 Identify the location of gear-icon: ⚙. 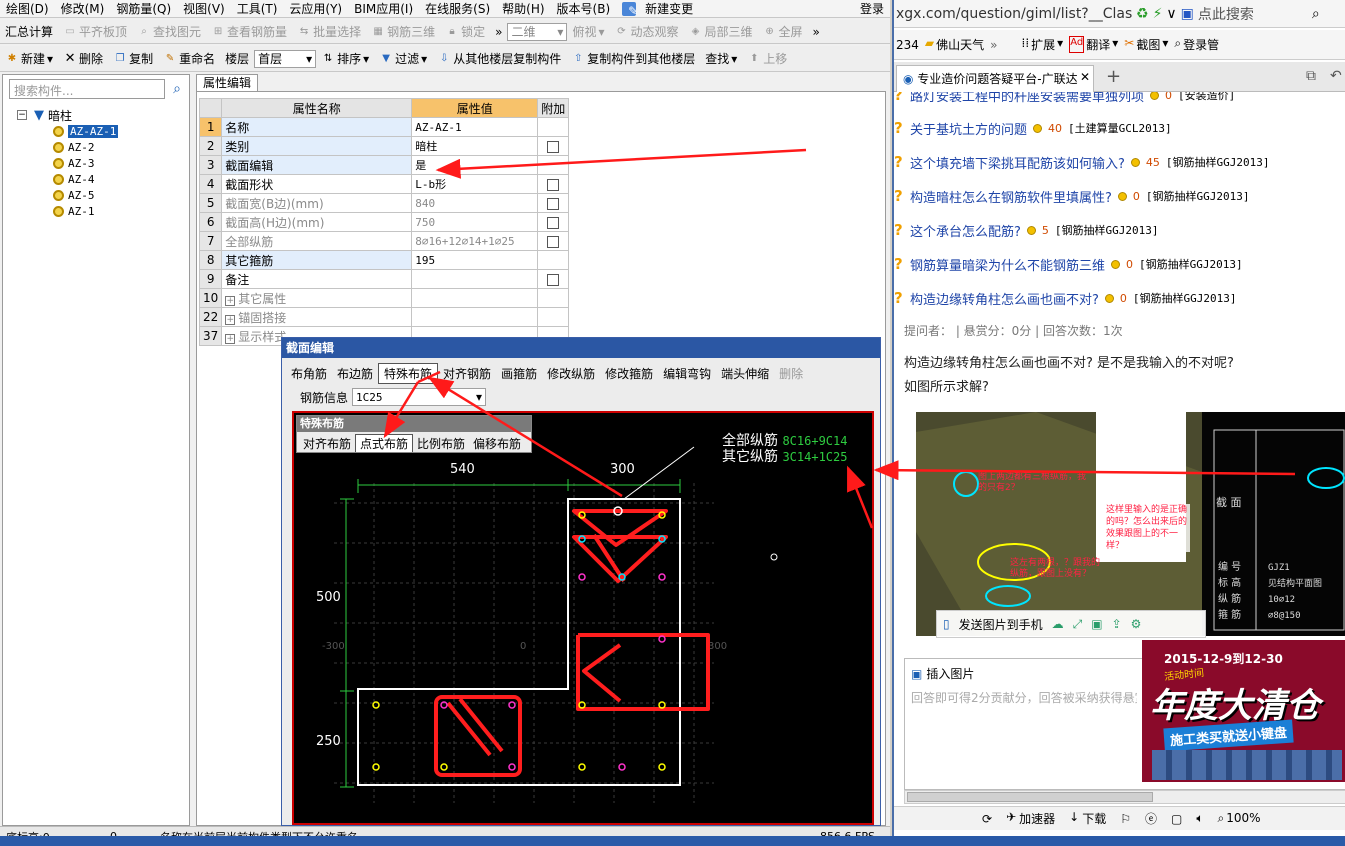
(1136, 624).